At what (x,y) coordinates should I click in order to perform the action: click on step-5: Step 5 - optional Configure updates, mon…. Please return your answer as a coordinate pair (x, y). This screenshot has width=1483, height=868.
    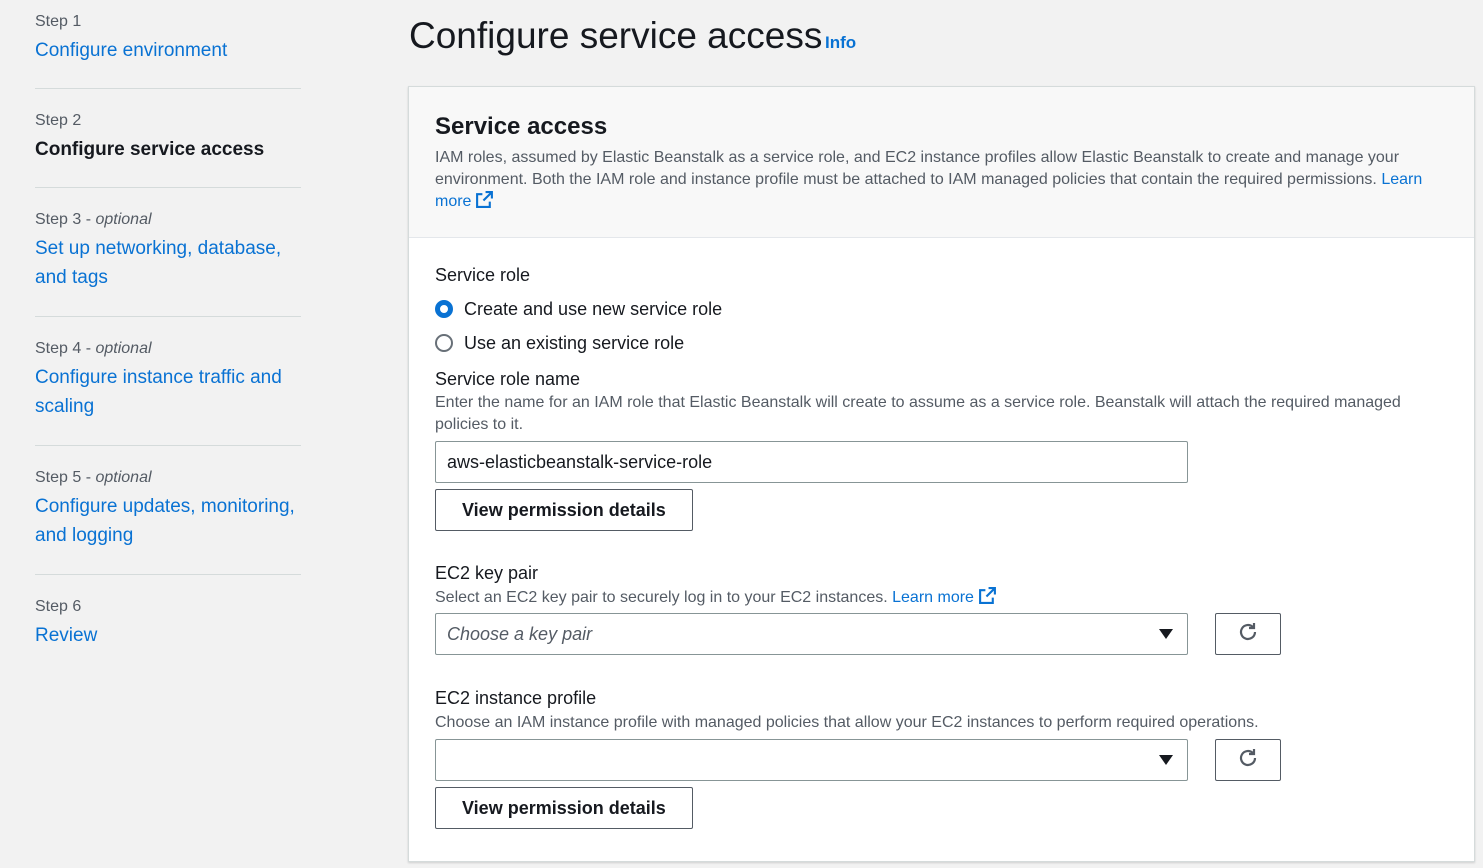
    Looking at the image, I should click on (168, 510).